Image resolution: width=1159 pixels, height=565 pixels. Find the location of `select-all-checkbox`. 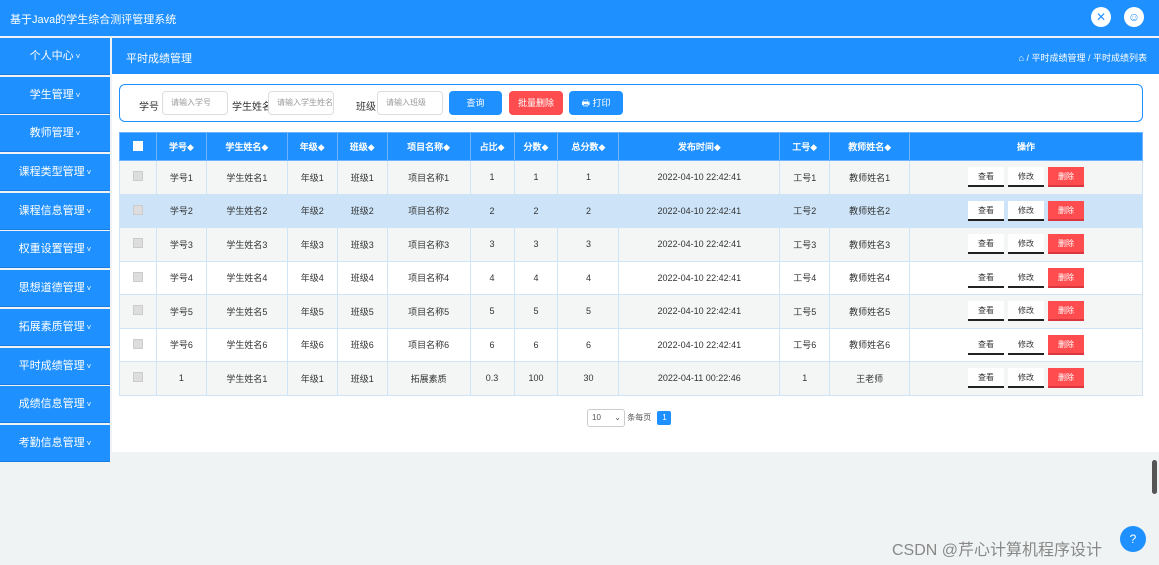

select-all-checkbox is located at coordinates (138, 146).